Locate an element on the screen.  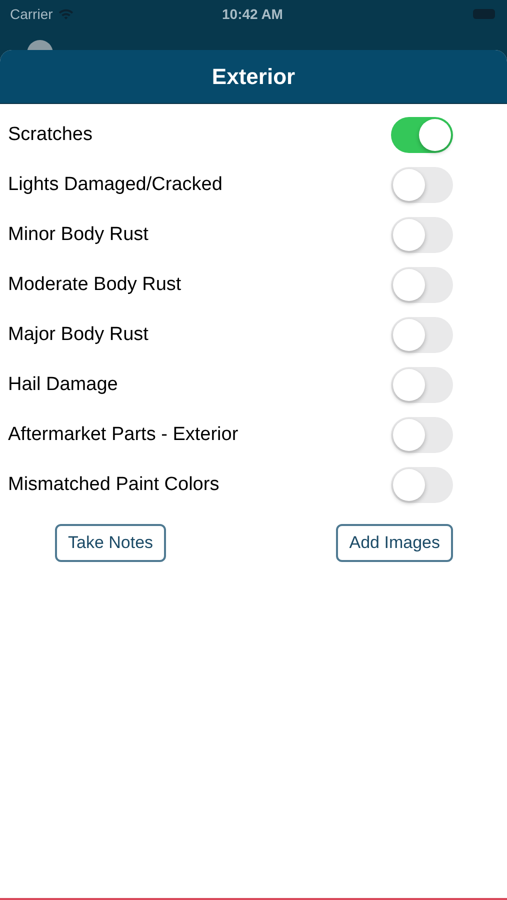
carrier-label: Carrier is located at coordinates (31, 14).